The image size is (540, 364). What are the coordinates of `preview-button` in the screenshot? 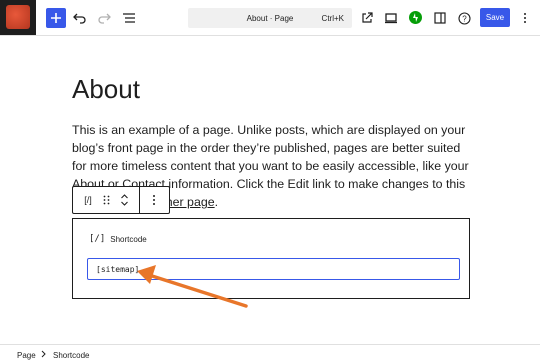 It's located at (391, 18).